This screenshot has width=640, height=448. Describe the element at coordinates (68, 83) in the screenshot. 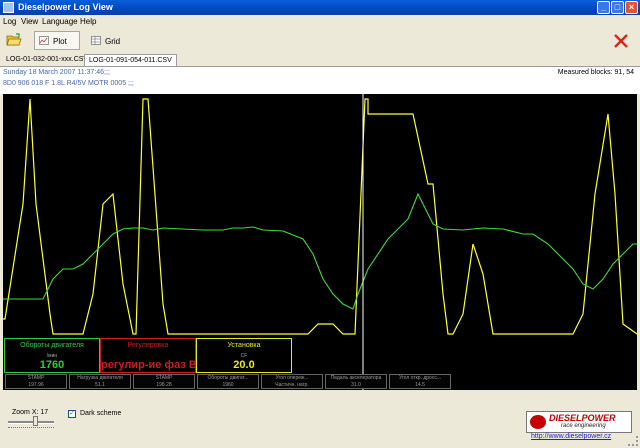

I see `vehicle-id: 8D0 906 018 F 1.8L R4/5V MOTR 0005 ;;;` at that location.